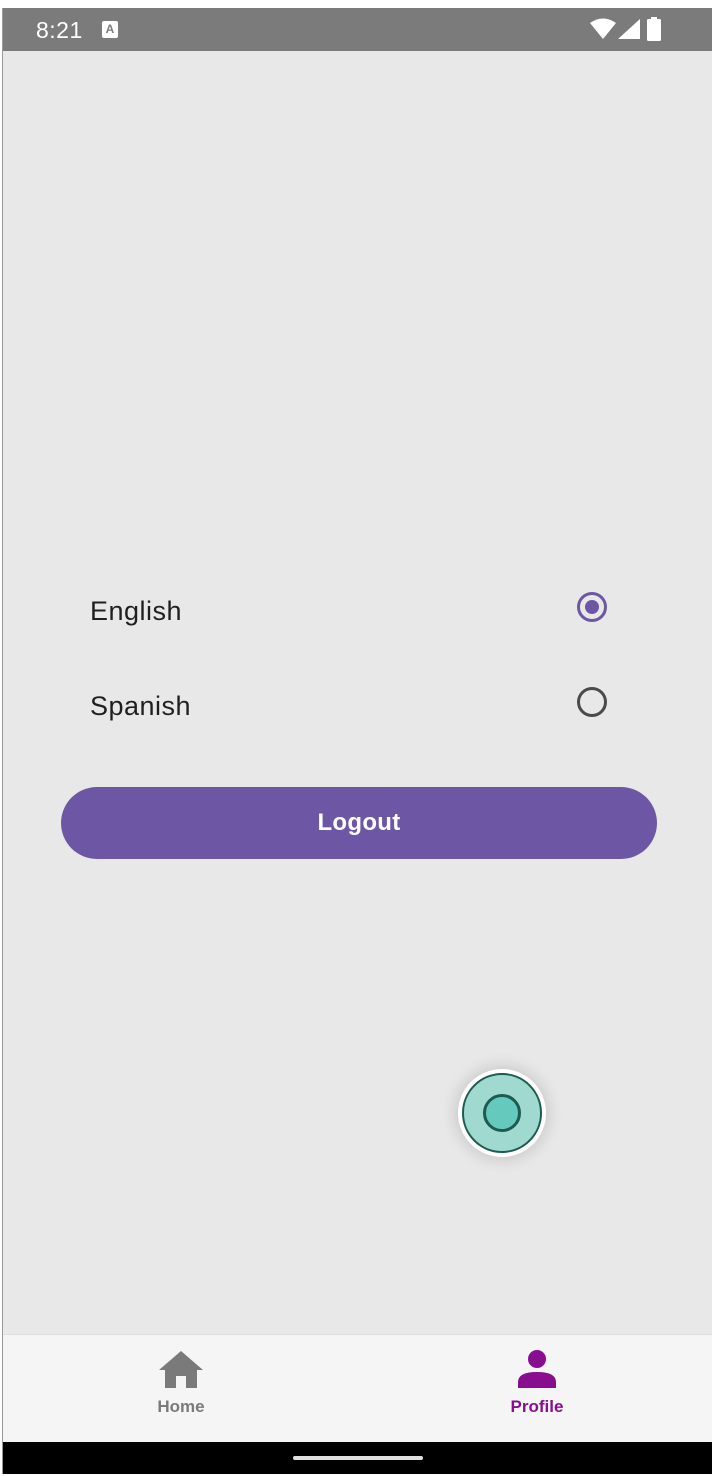 The height and width of the screenshot is (1476, 712). Describe the element at coordinates (181, 1406) in the screenshot. I see `nav-label-home: Home` at that location.